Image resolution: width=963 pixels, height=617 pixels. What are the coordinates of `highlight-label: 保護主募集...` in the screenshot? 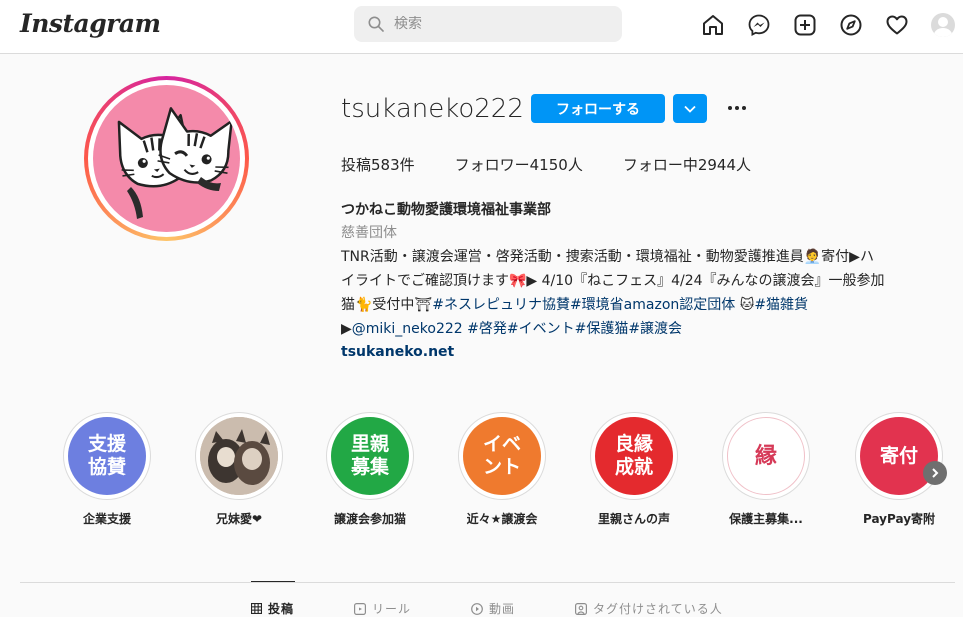 It's located at (766, 519).